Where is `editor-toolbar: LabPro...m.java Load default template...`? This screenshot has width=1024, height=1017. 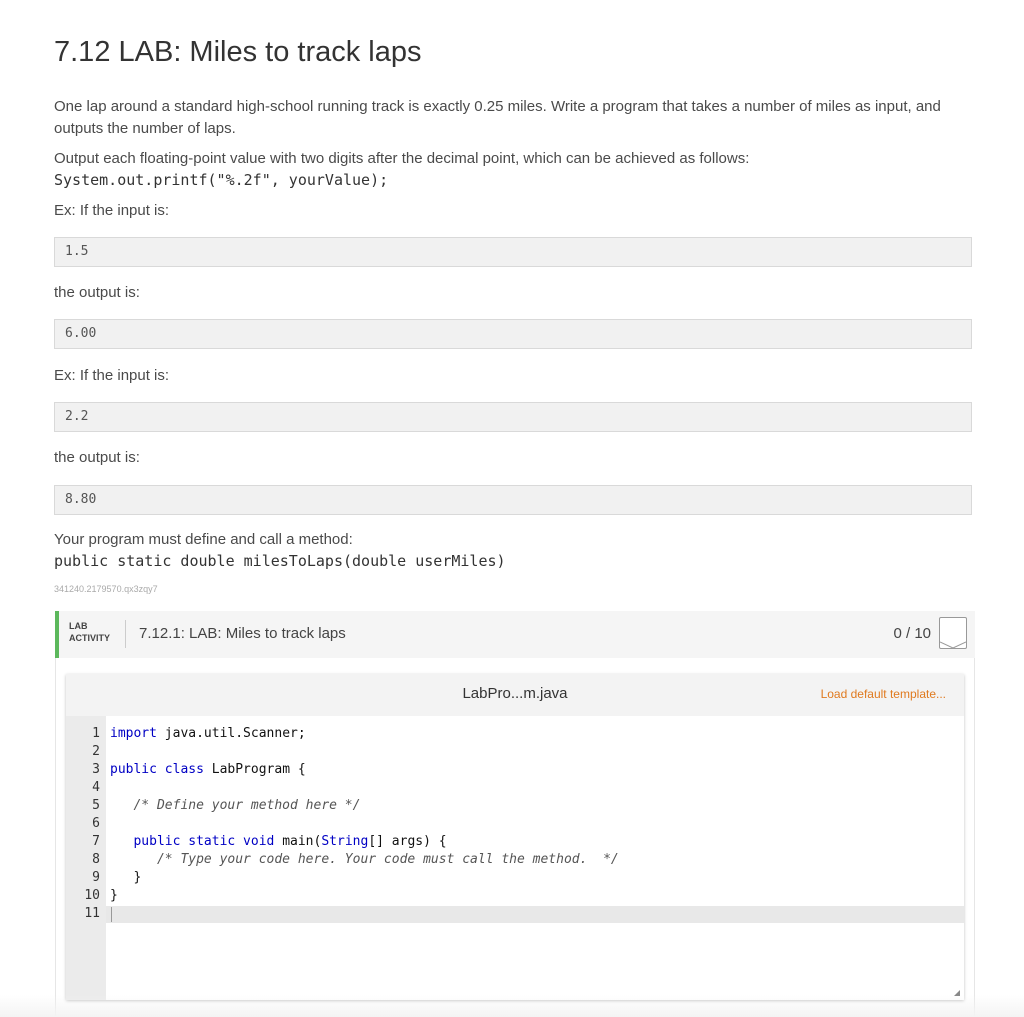 editor-toolbar: LabPro...m.java Load default template... is located at coordinates (515, 695).